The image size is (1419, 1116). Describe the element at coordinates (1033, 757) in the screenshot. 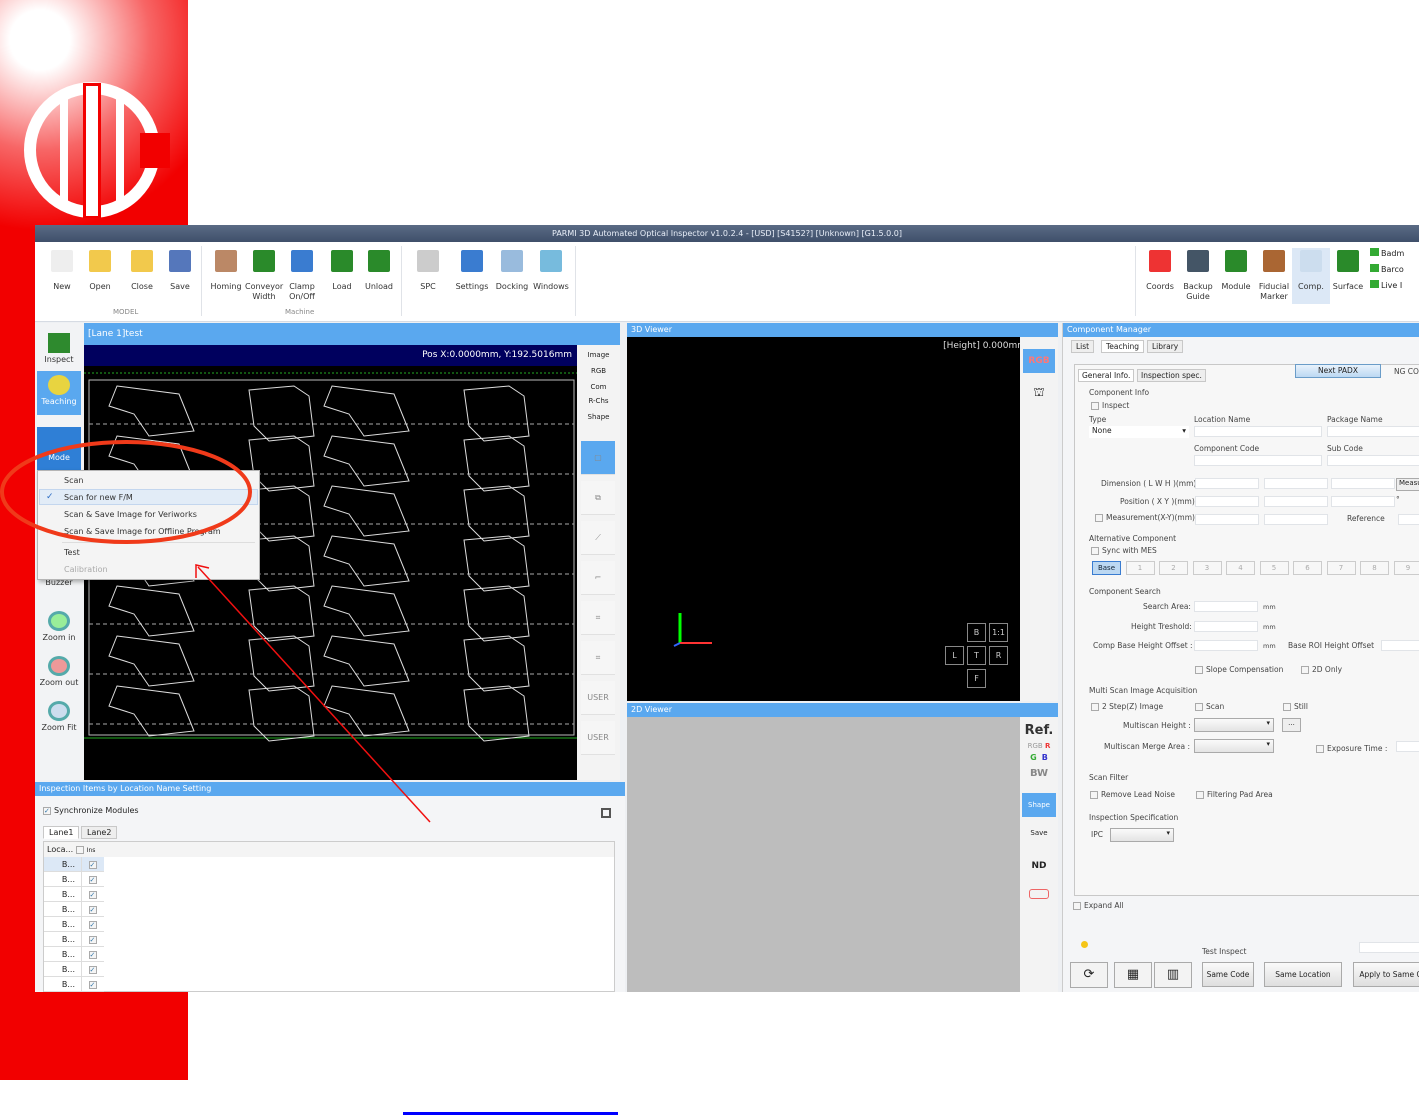

I see `g-channel-button: G` at that location.